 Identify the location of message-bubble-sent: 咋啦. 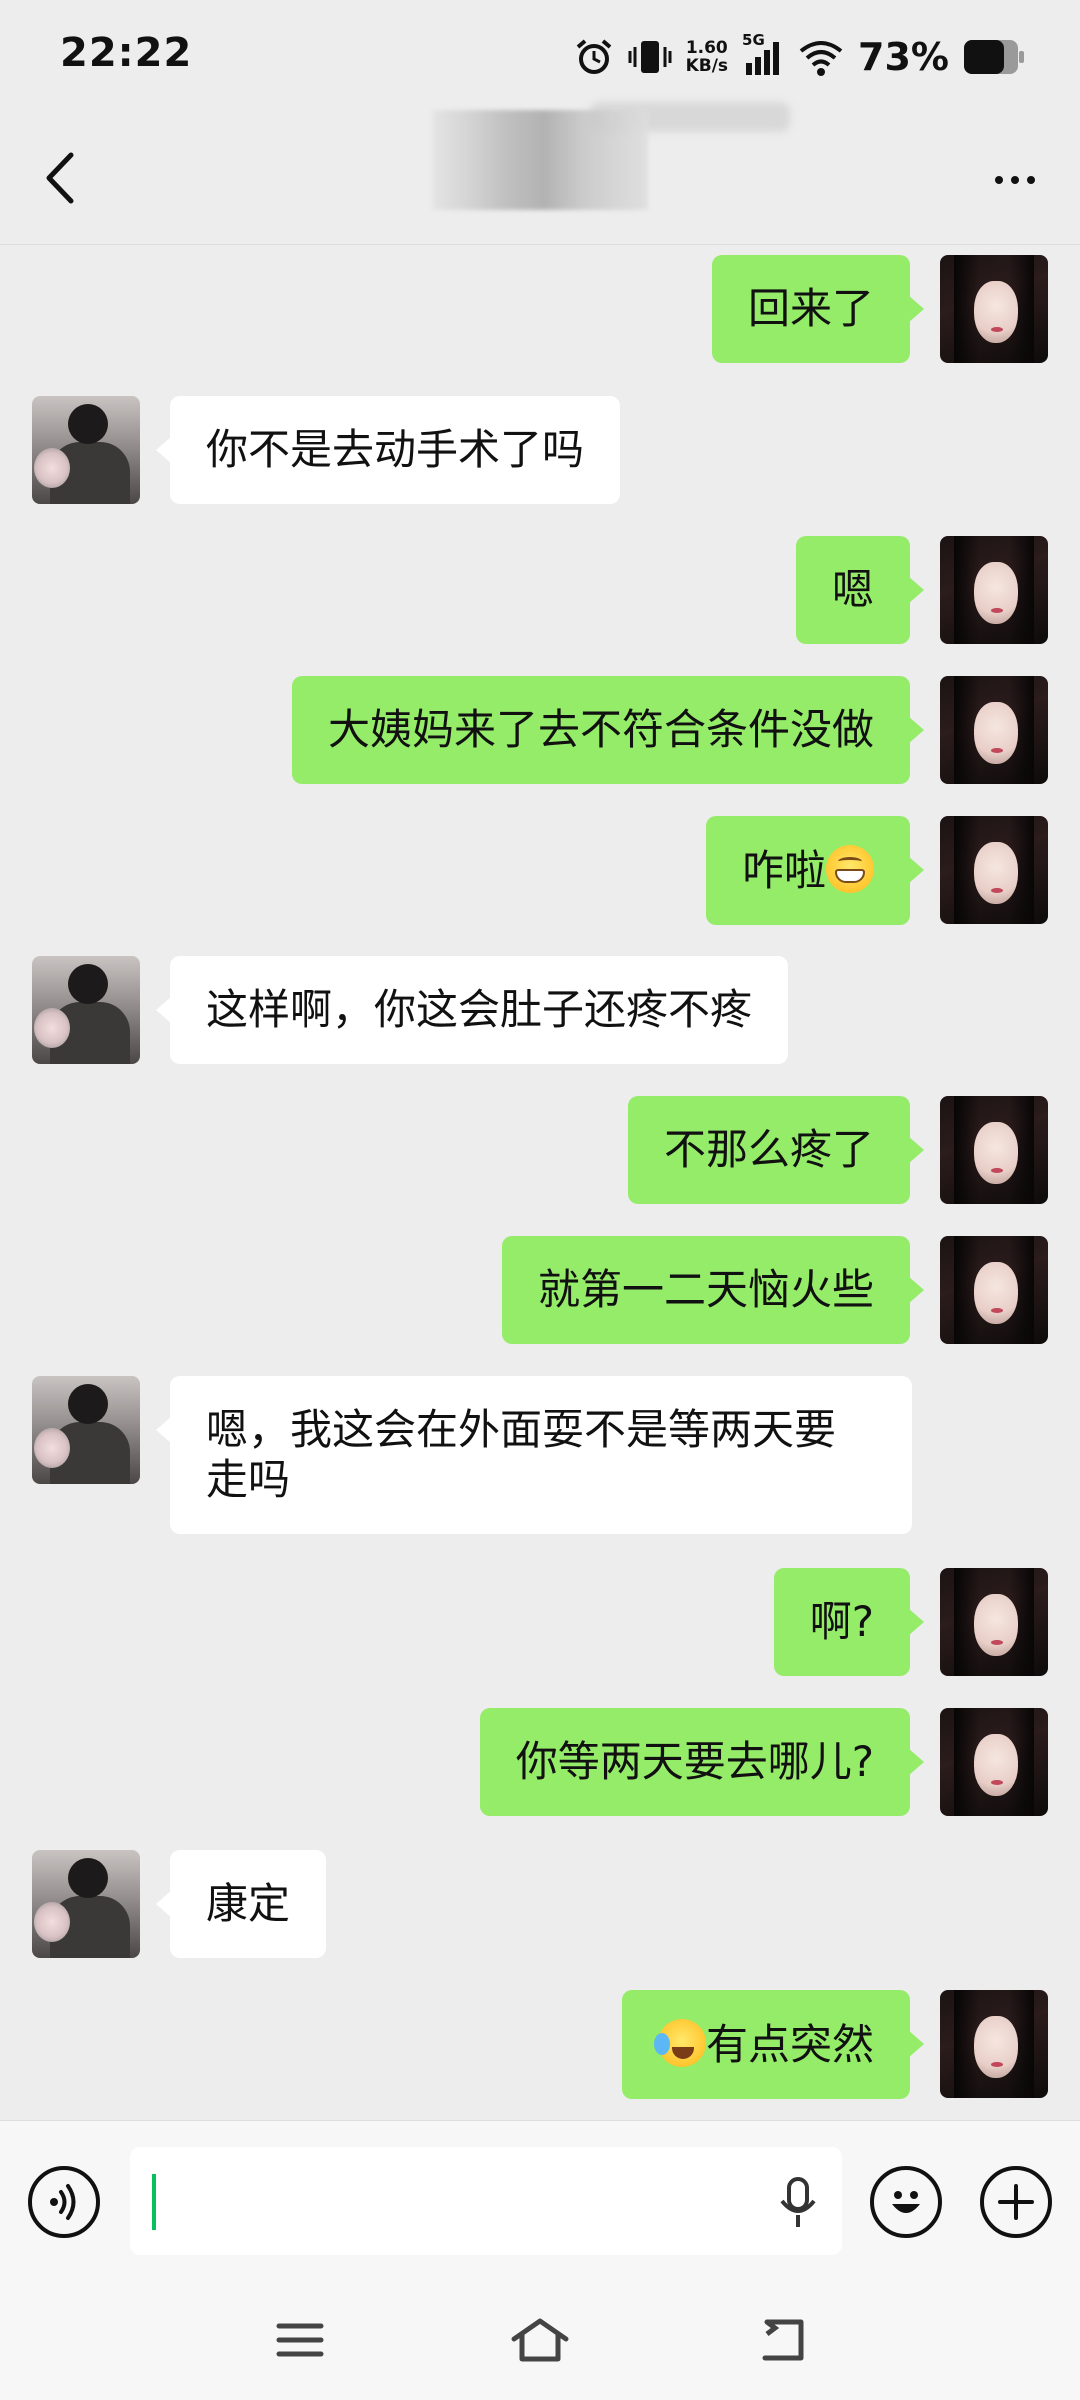
(815, 870).